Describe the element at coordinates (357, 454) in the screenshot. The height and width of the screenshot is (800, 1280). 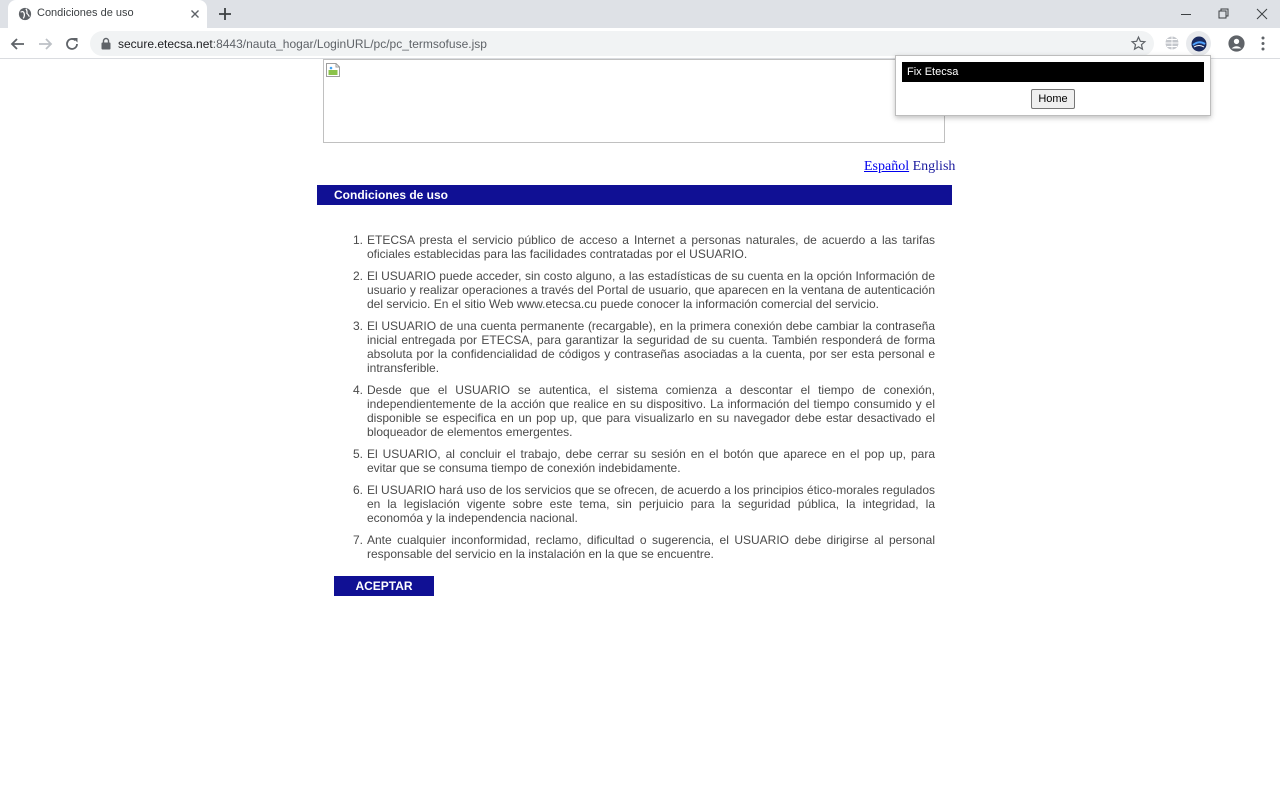
I see `term-number: 5.` at that location.